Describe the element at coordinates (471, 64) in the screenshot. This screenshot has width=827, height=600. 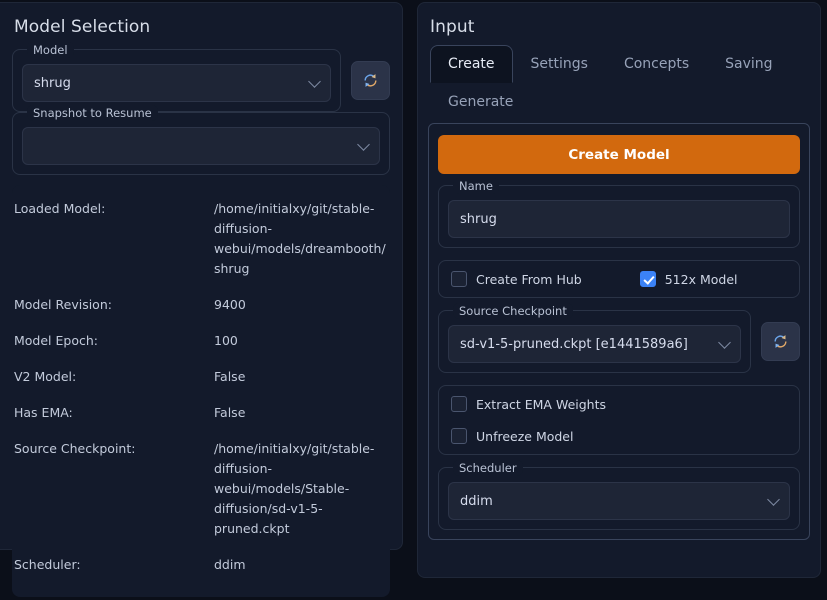
I see `tab-create: Create` at that location.